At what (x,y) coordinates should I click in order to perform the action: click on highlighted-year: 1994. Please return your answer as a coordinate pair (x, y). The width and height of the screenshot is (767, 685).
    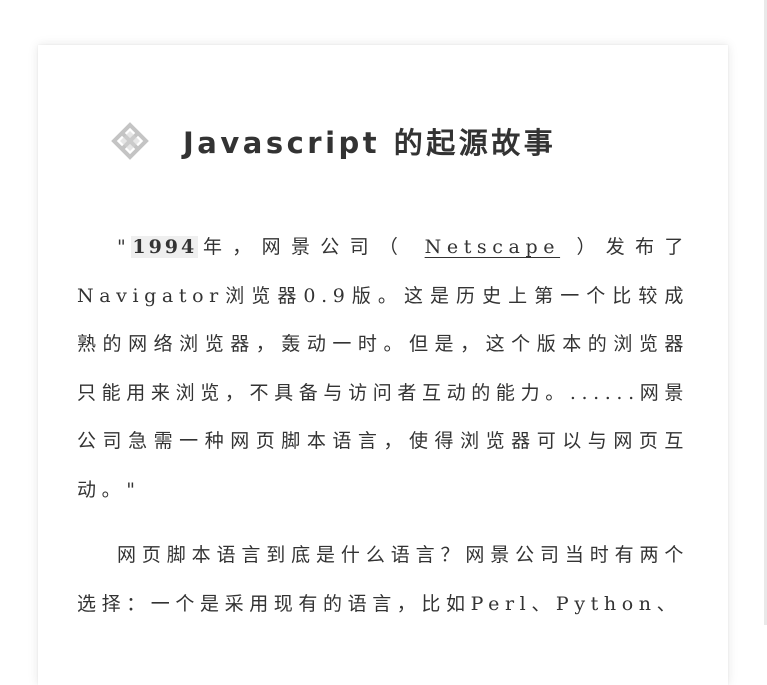
    Looking at the image, I should click on (165, 247).